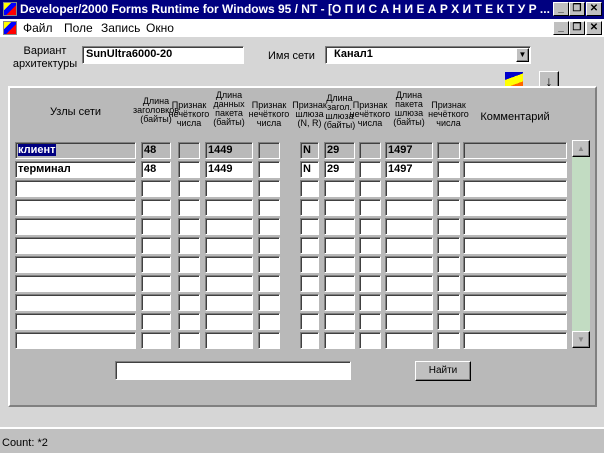 This screenshot has height=453, width=604. Describe the element at coordinates (339, 169) in the screenshot. I see `cell-gateway-header-length: 29` at that location.